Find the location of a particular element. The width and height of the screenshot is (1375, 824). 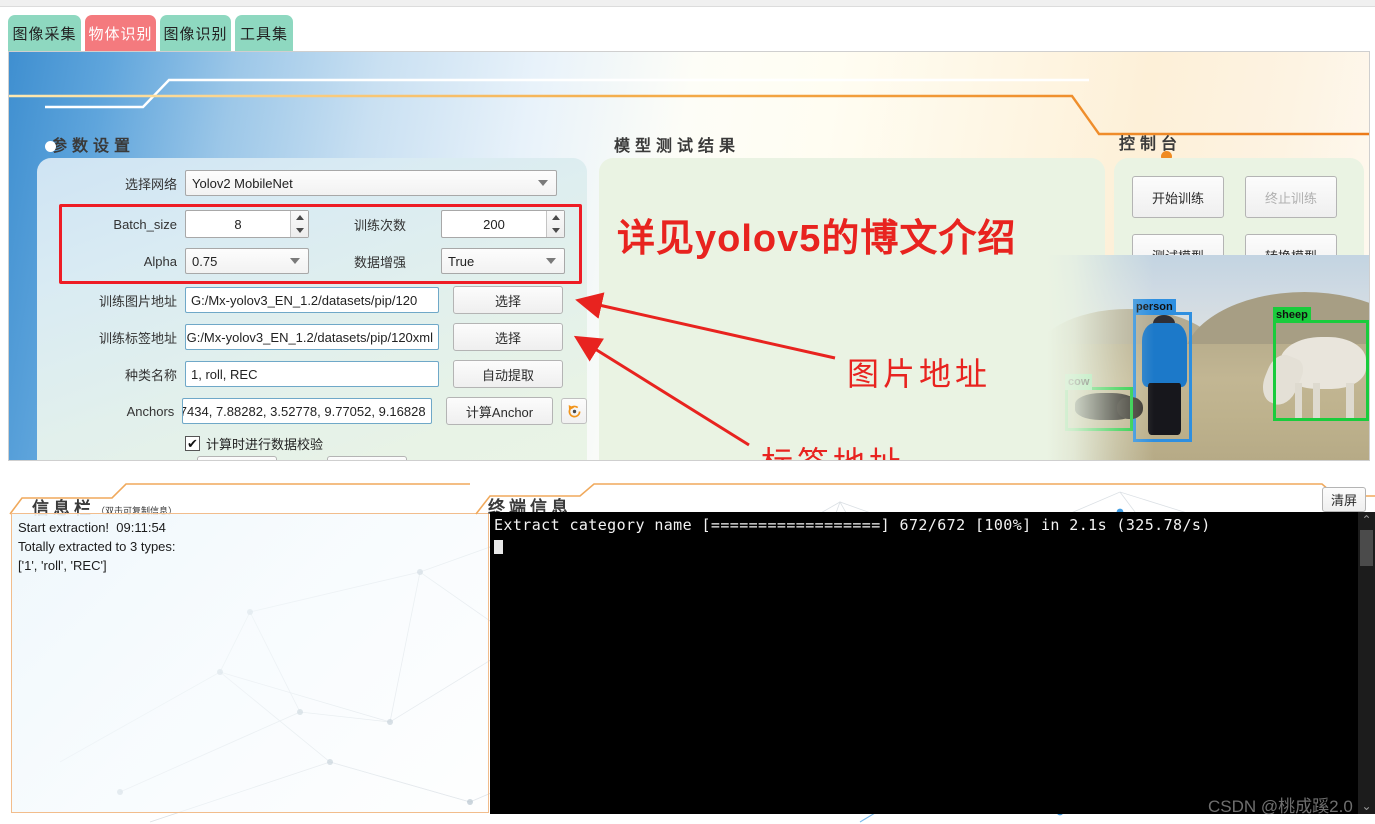

tab-label: 图像采集 is located at coordinates (44, 34).